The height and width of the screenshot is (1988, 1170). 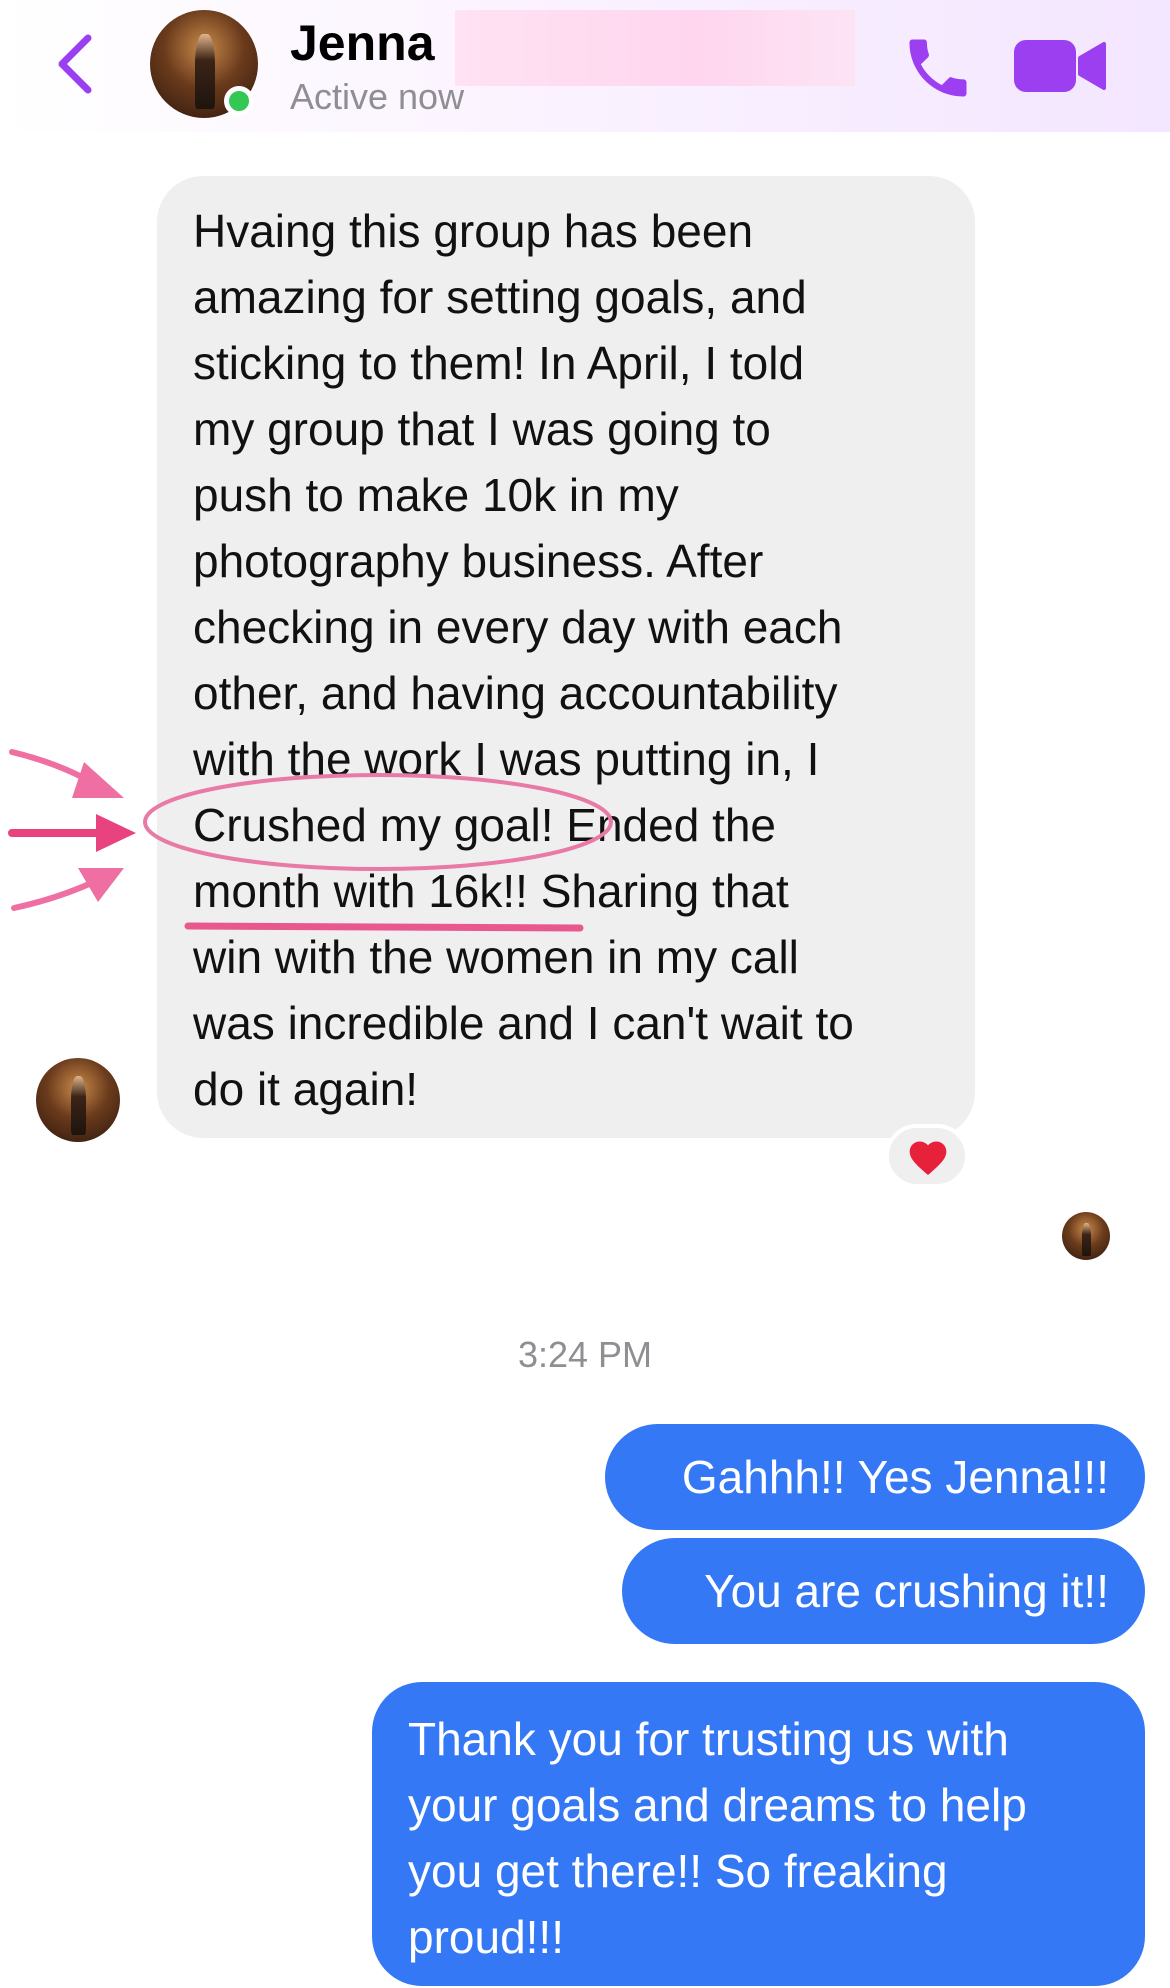 I want to click on redacted-surname, so click(x=655, y=48).